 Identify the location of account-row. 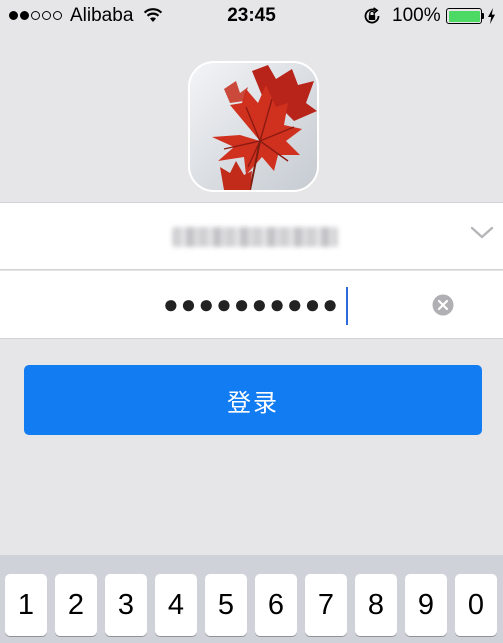
(251, 236).